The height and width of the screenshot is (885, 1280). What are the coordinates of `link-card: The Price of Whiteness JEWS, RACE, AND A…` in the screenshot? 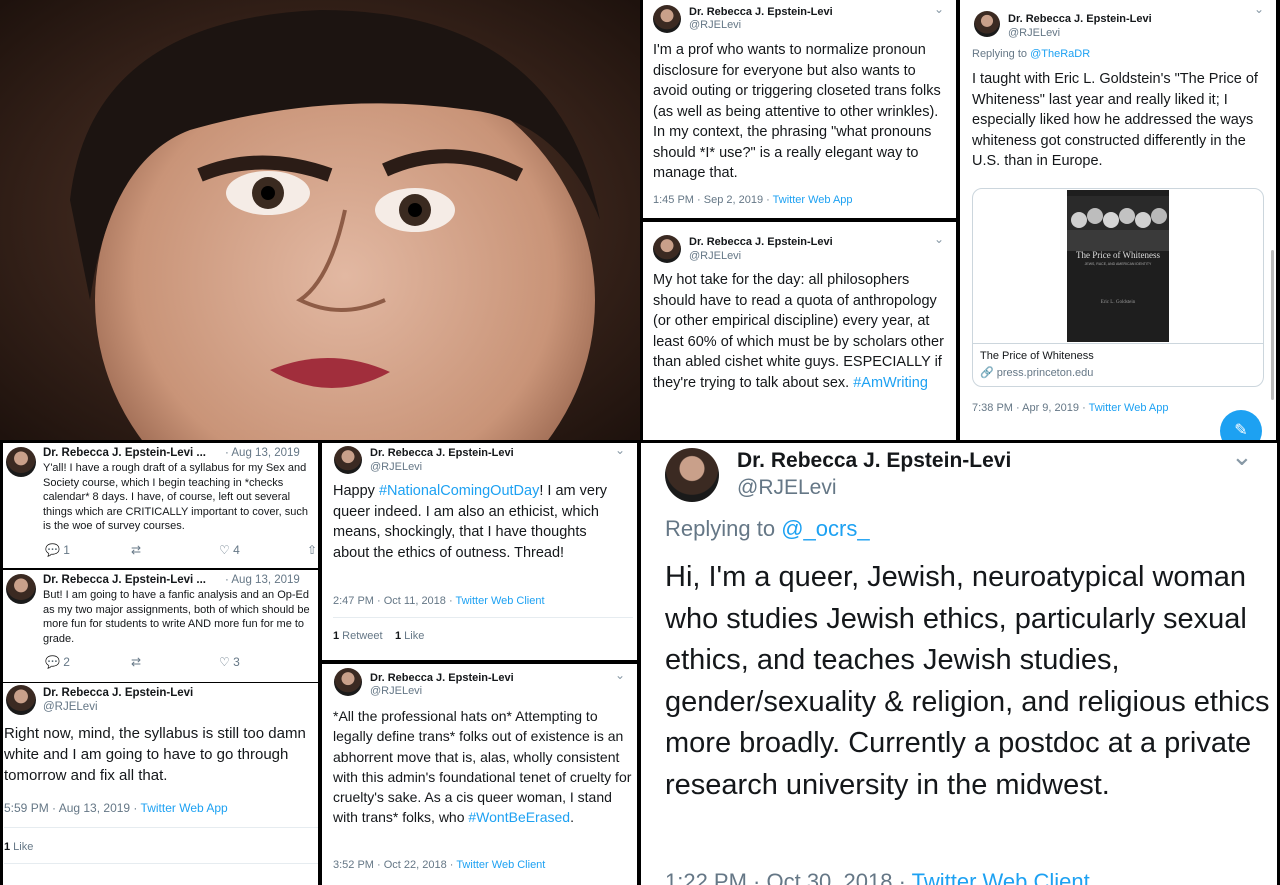 It's located at (1118, 287).